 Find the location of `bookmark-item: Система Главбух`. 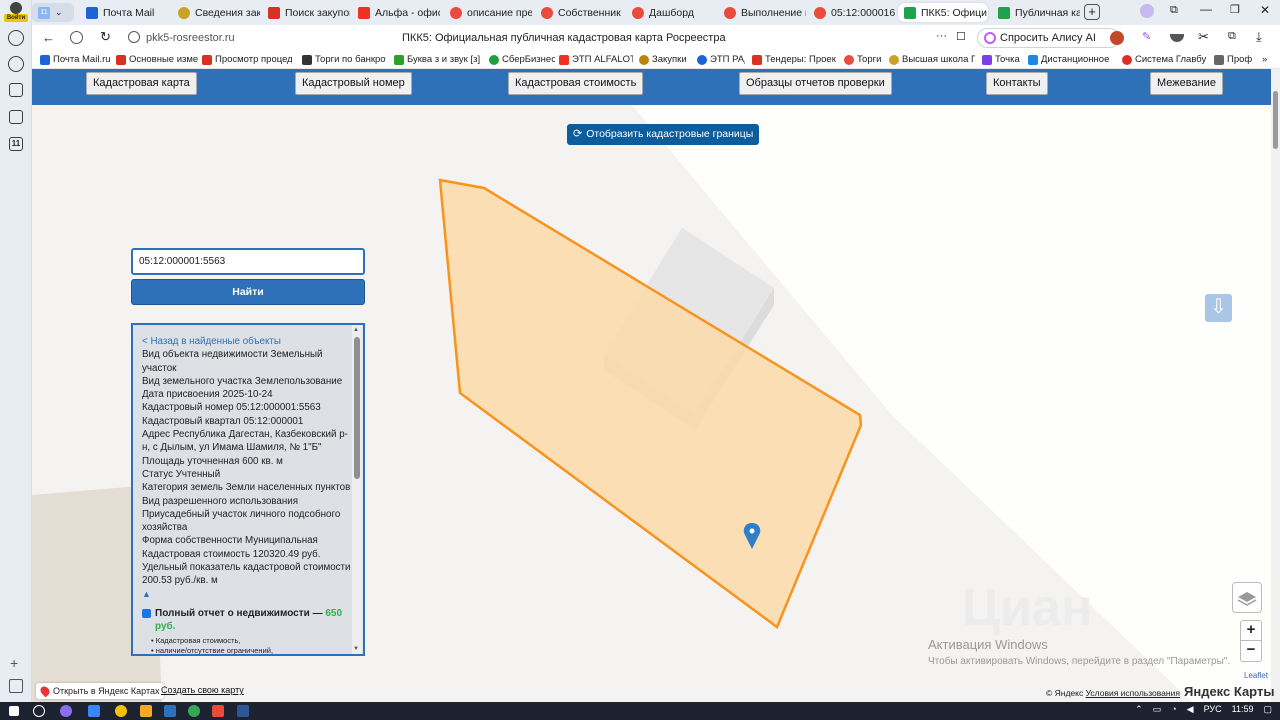

bookmark-item: Система Главбух is located at coordinates (1164, 59).